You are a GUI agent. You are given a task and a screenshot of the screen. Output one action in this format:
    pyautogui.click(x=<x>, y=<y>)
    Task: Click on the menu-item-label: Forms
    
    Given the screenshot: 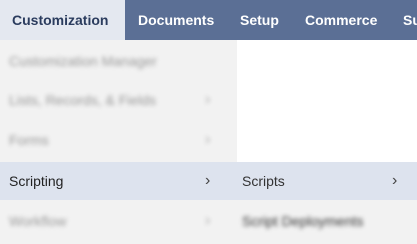 What is the action you would take?
    pyautogui.click(x=29, y=140)
    